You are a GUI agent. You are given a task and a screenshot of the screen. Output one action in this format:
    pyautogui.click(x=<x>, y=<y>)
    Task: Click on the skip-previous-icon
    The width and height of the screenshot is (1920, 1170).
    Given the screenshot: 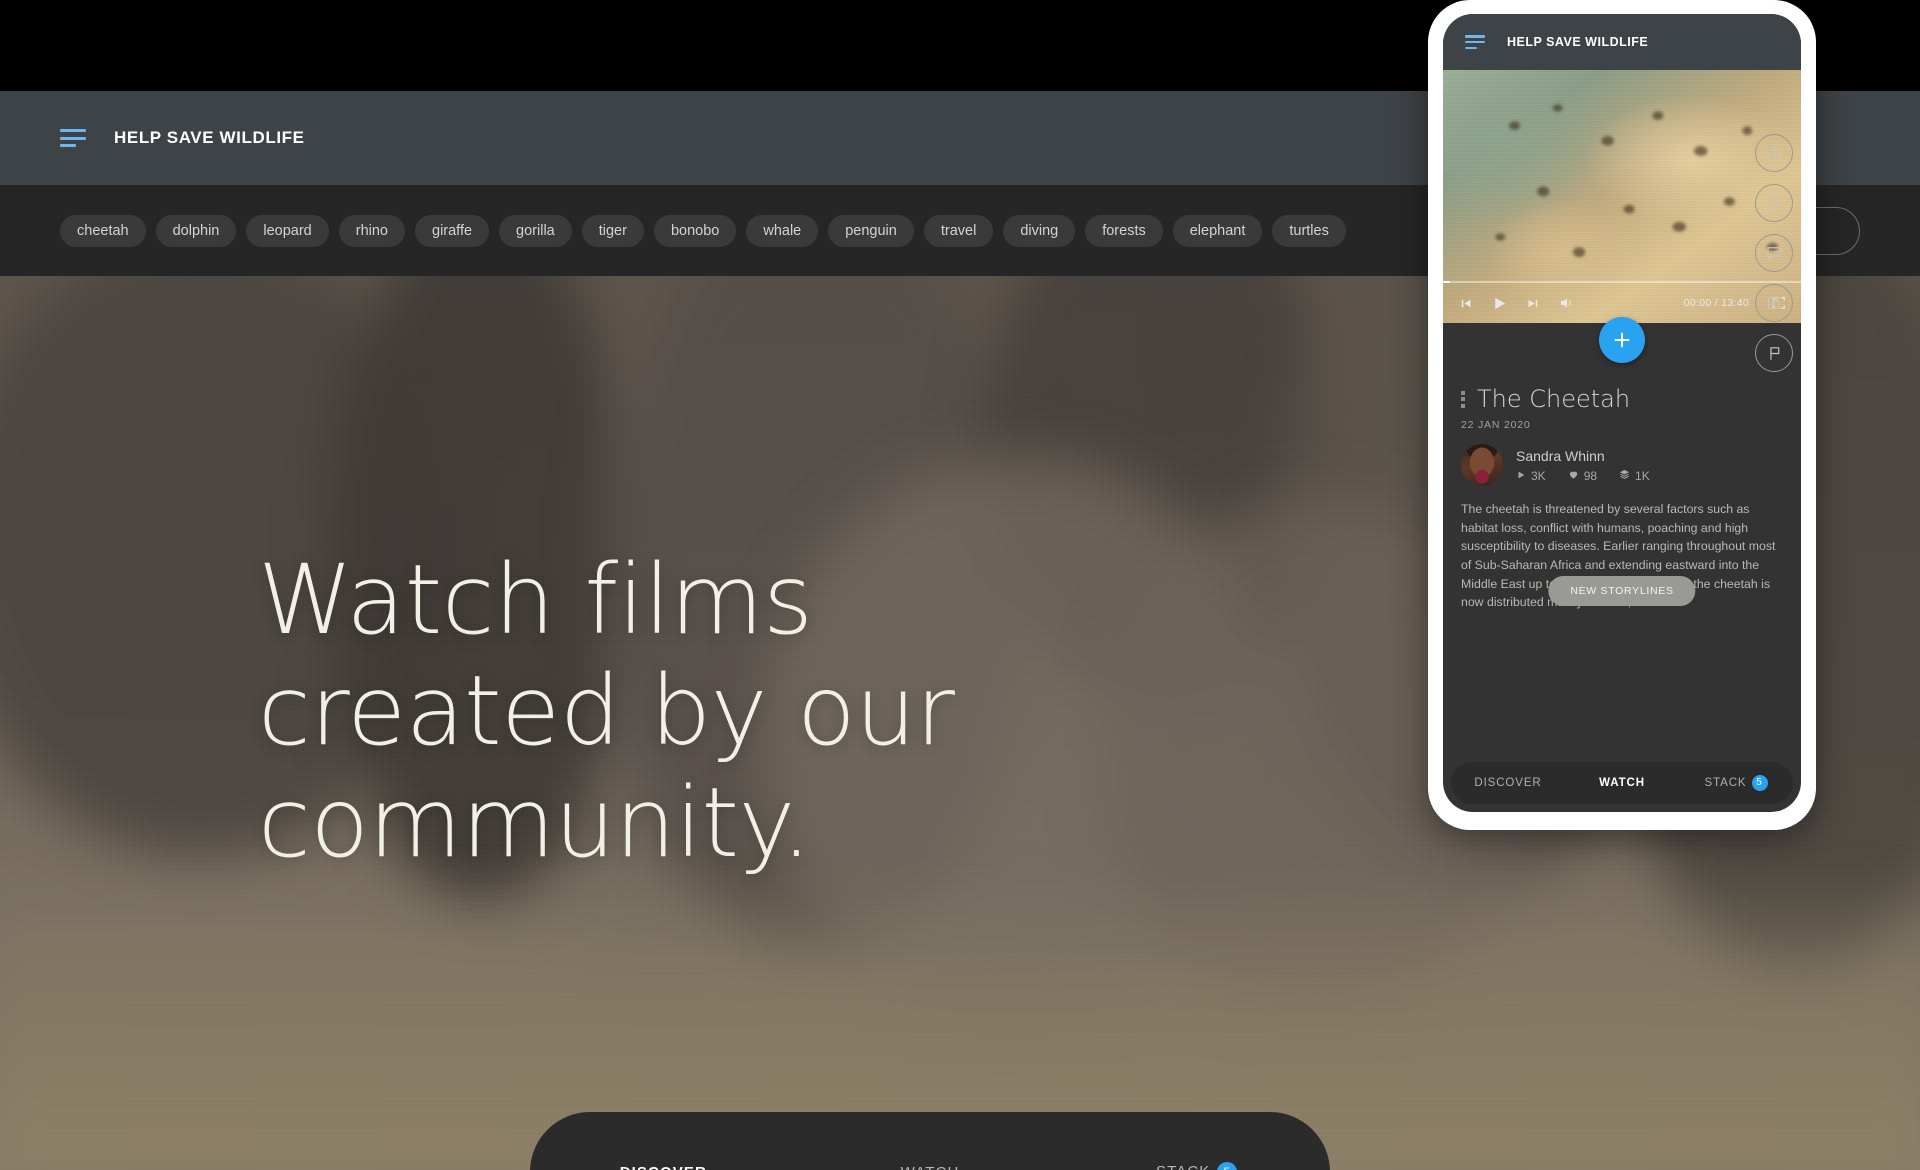 What is the action you would take?
    pyautogui.click(x=1465, y=303)
    